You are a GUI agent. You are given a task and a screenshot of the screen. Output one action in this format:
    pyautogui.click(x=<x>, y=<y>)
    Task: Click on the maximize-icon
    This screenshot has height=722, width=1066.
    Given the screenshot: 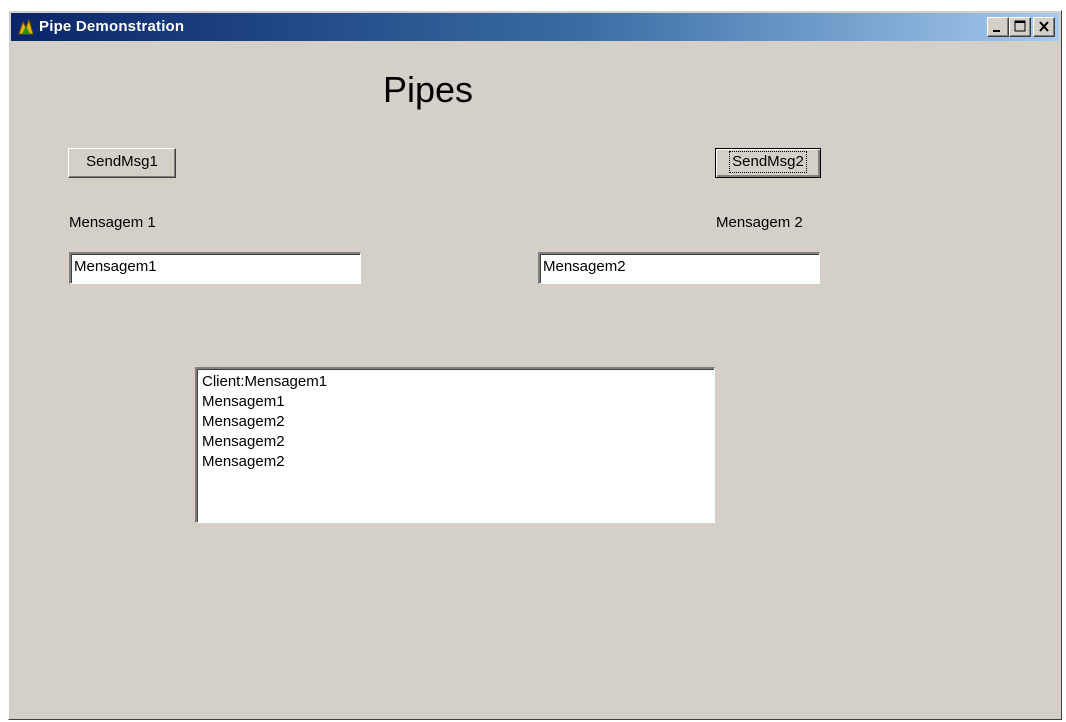 What is the action you would take?
    pyautogui.click(x=1020, y=26)
    